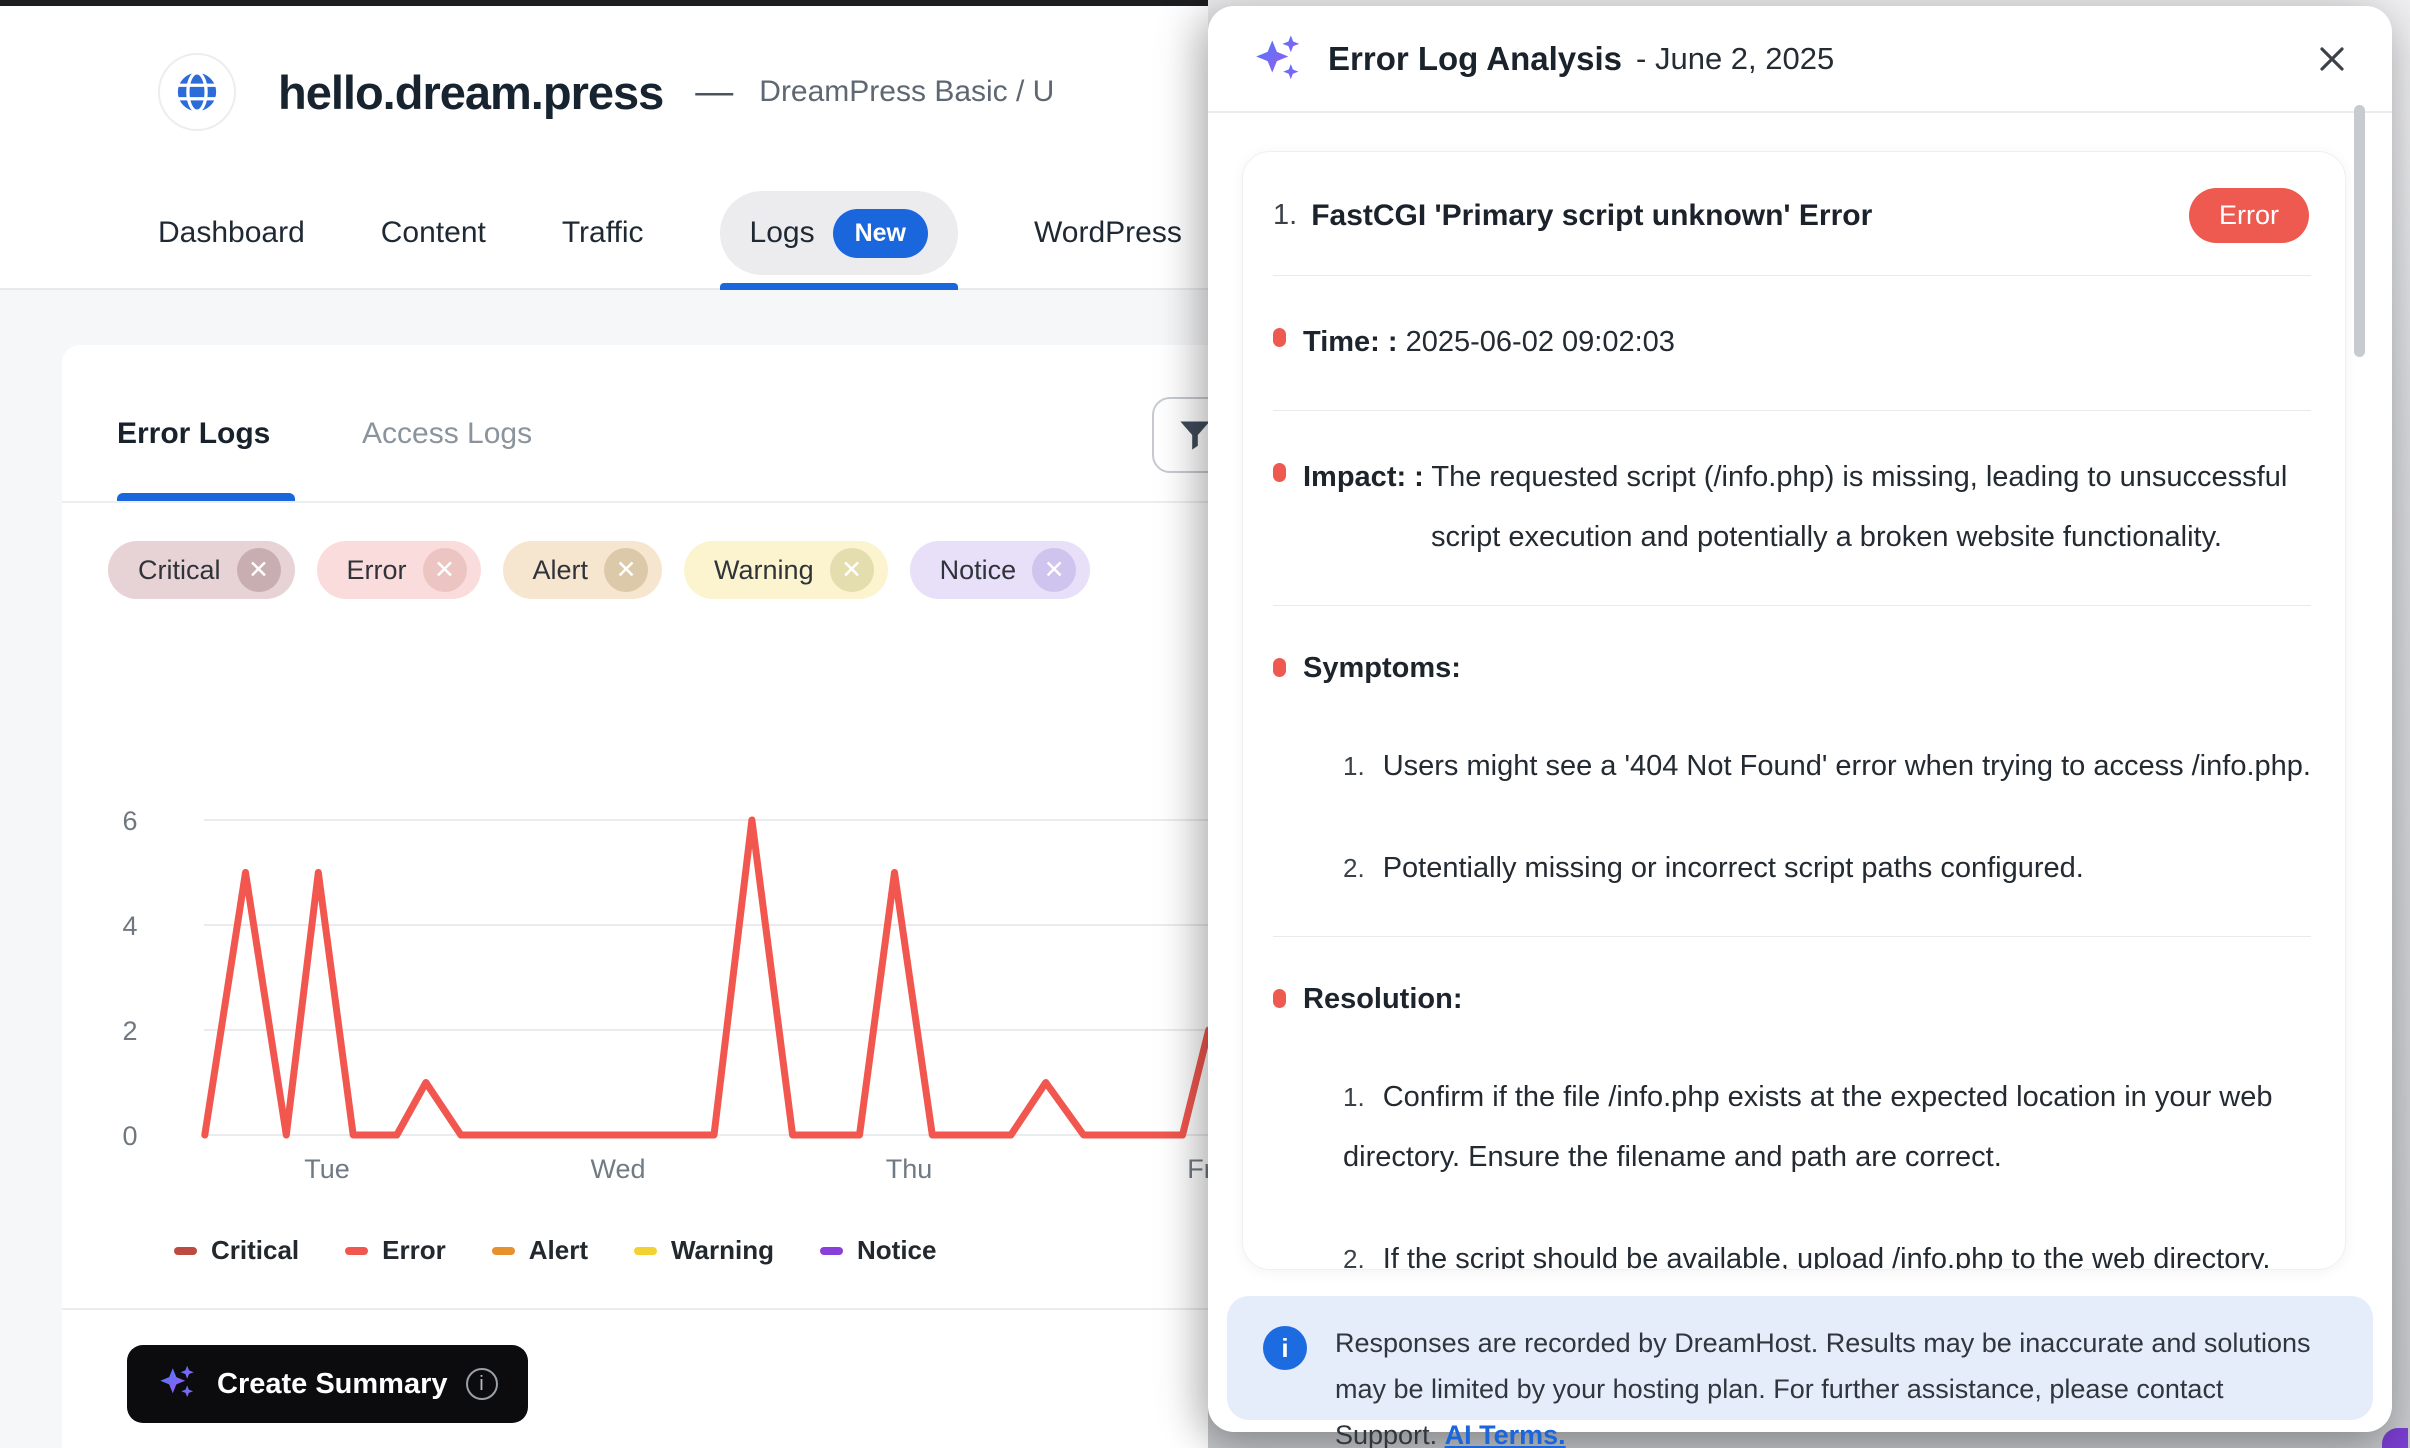 Image resolution: width=2410 pixels, height=1448 pixels. Describe the element at coordinates (764, 569) in the screenshot. I see `chip-label: Warning` at that location.